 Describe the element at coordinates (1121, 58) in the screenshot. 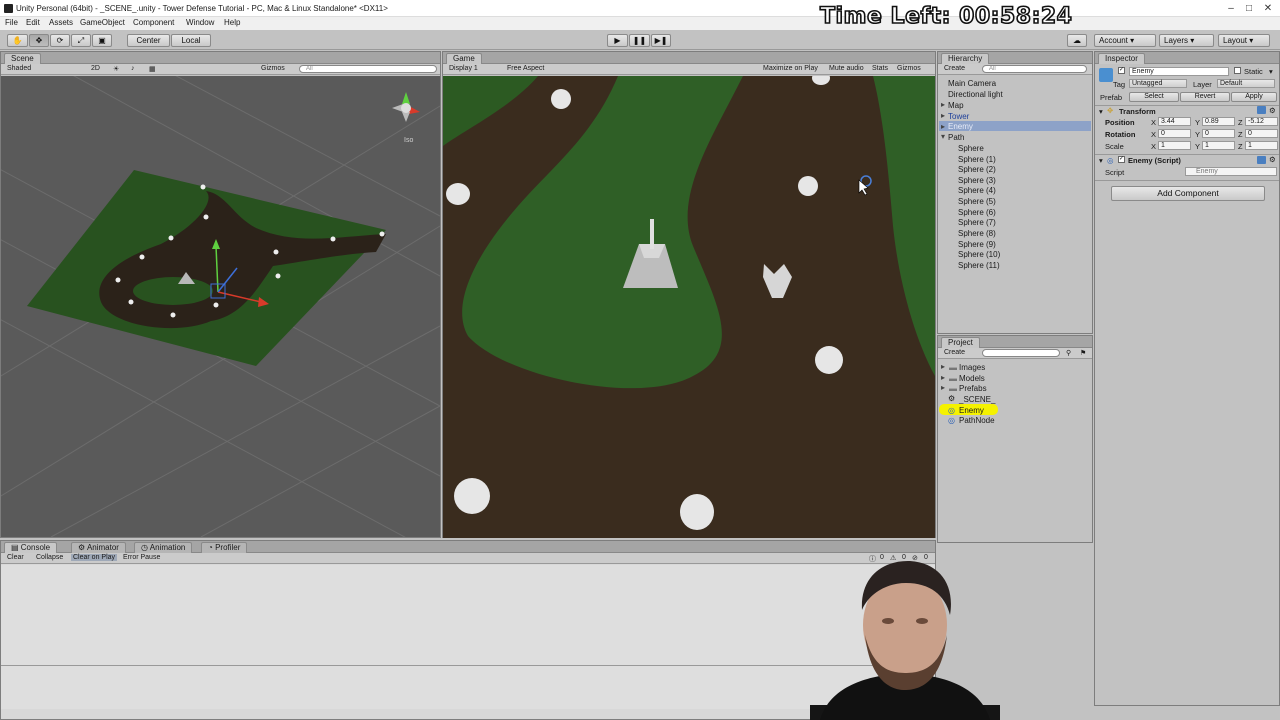

I see `tab-inspector: Inspector` at that location.